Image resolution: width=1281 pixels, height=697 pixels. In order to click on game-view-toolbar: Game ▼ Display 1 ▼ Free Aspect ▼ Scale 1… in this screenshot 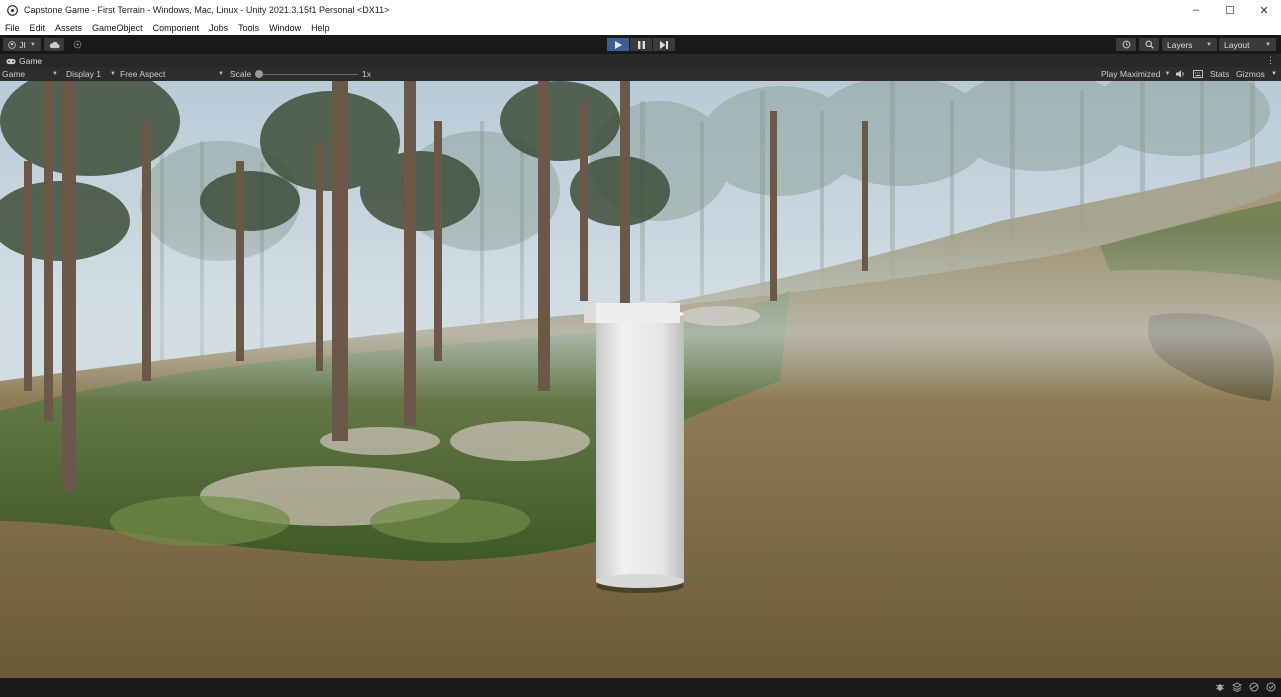, I will do `click(640, 74)`.